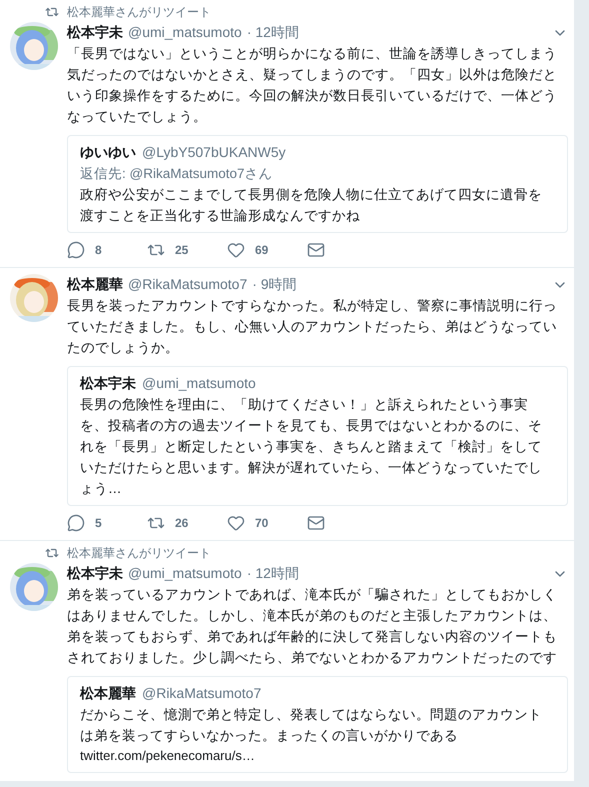 The width and height of the screenshot is (589, 787). What do you see at coordinates (108, 152) in the screenshot?
I see `user-name: ゆいゆい` at bounding box center [108, 152].